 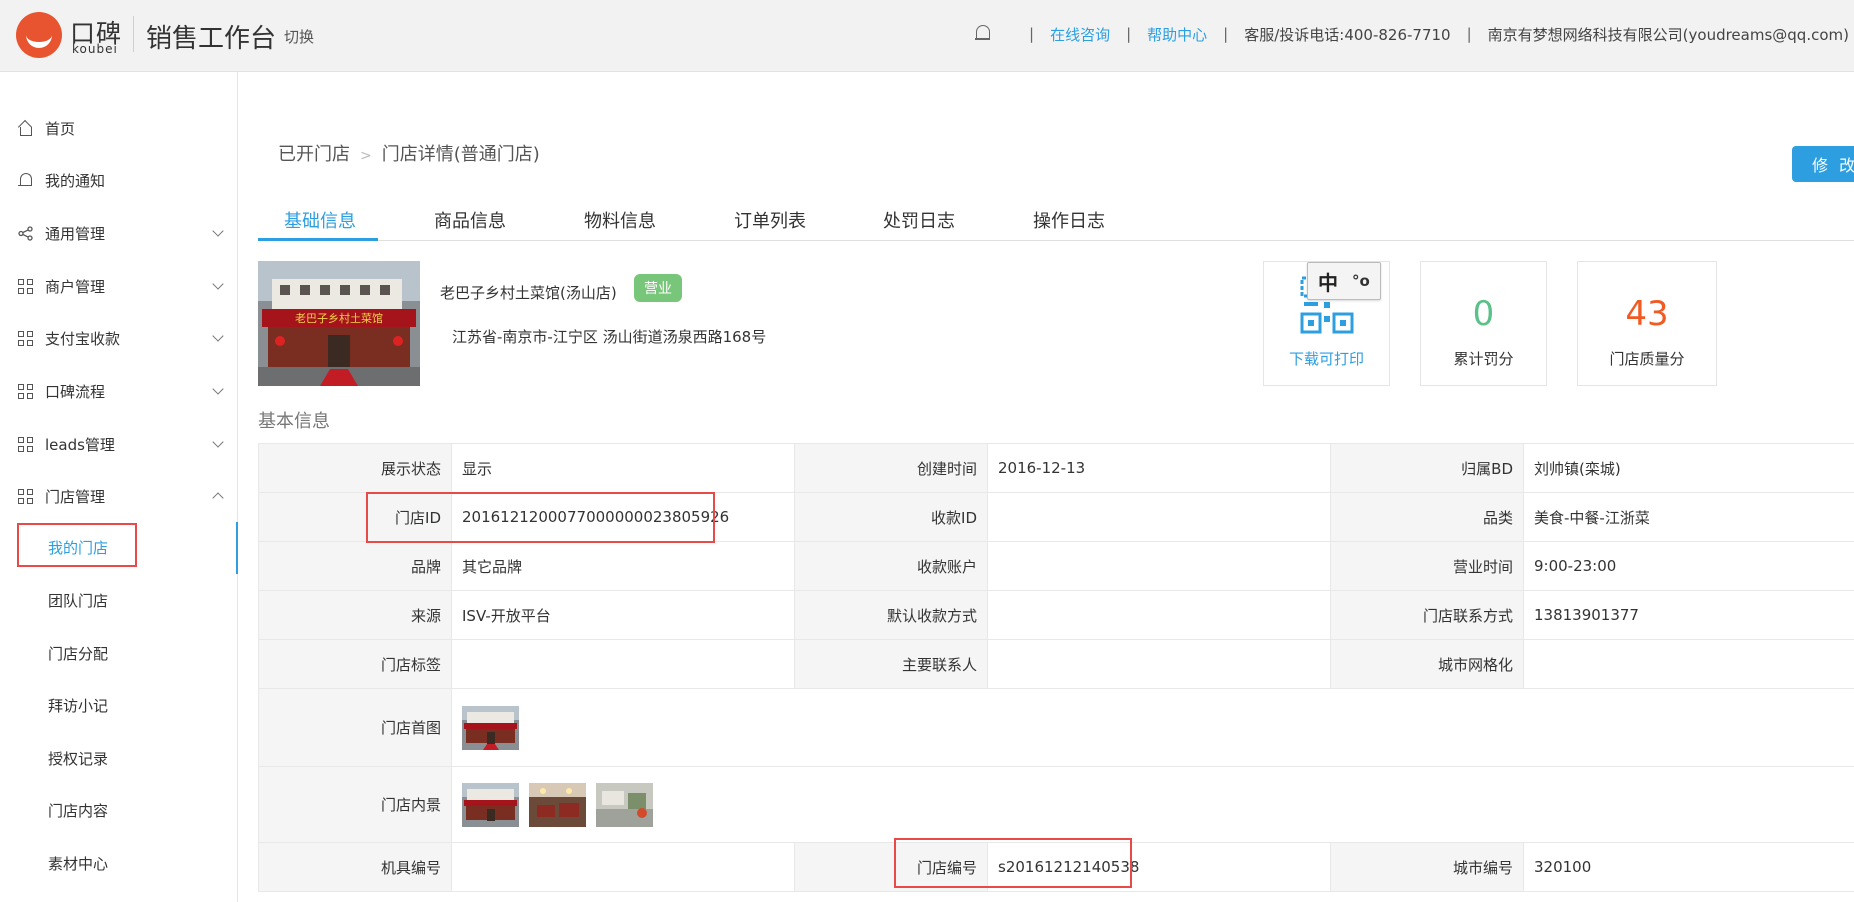 What do you see at coordinates (1177, 34) in the screenshot?
I see `help-center-link: 帮助中心` at bounding box center [1177, 34].